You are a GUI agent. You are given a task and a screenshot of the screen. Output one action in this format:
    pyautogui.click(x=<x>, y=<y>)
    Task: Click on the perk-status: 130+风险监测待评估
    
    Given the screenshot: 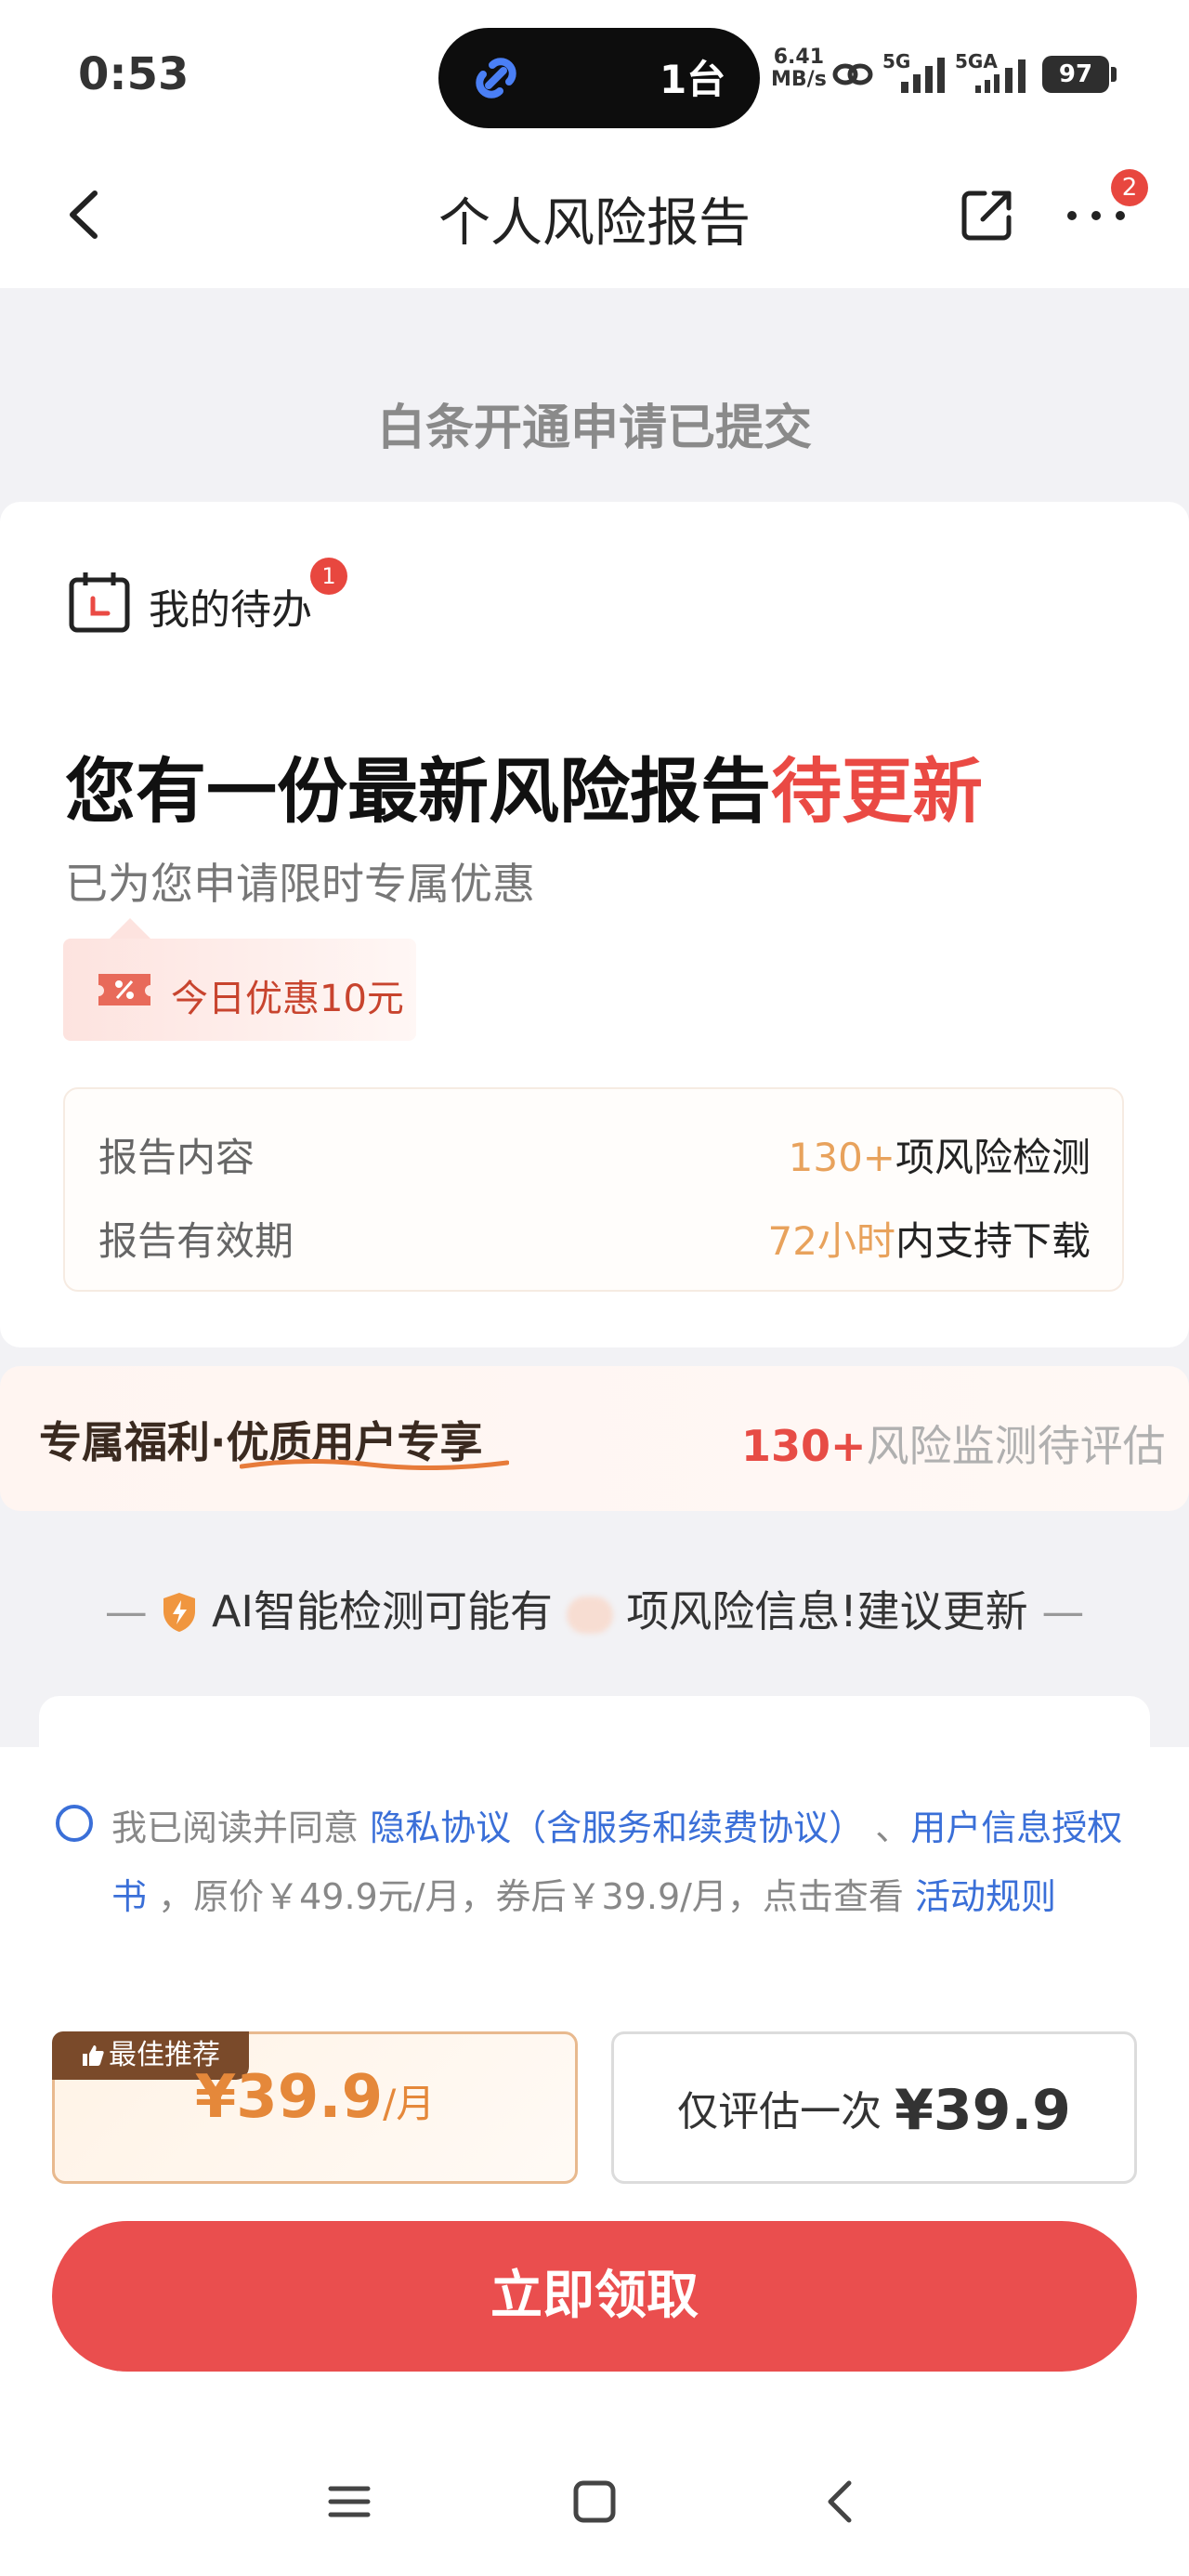 What is the action you would take?
    pyautogui.click(x=954, y=1443)
    